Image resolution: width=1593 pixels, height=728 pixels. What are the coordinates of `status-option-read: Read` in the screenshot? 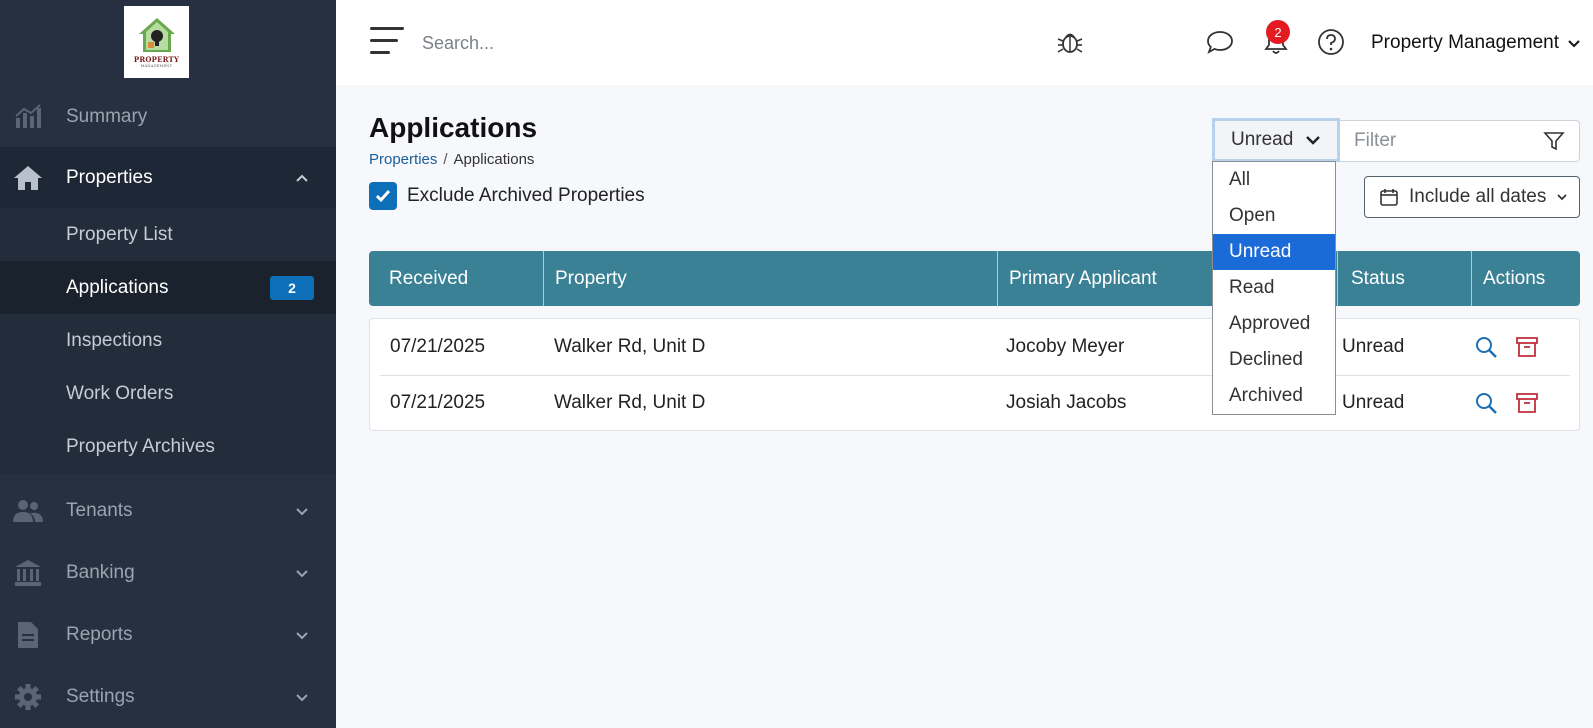 It's located at (1274, 288).